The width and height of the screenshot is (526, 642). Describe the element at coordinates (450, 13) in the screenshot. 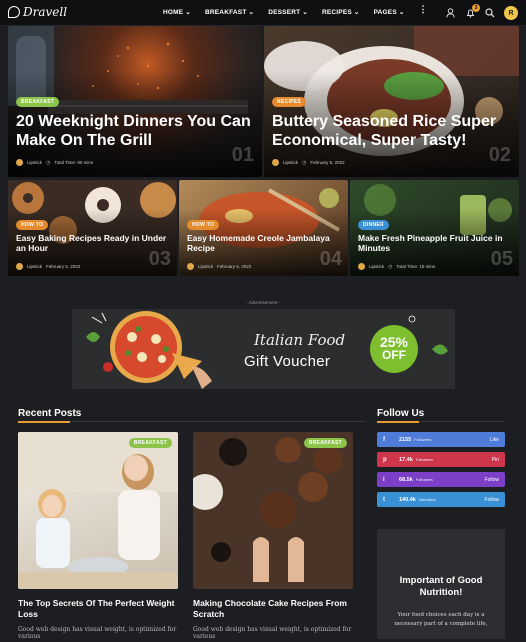

I see `user-icon` at that location.